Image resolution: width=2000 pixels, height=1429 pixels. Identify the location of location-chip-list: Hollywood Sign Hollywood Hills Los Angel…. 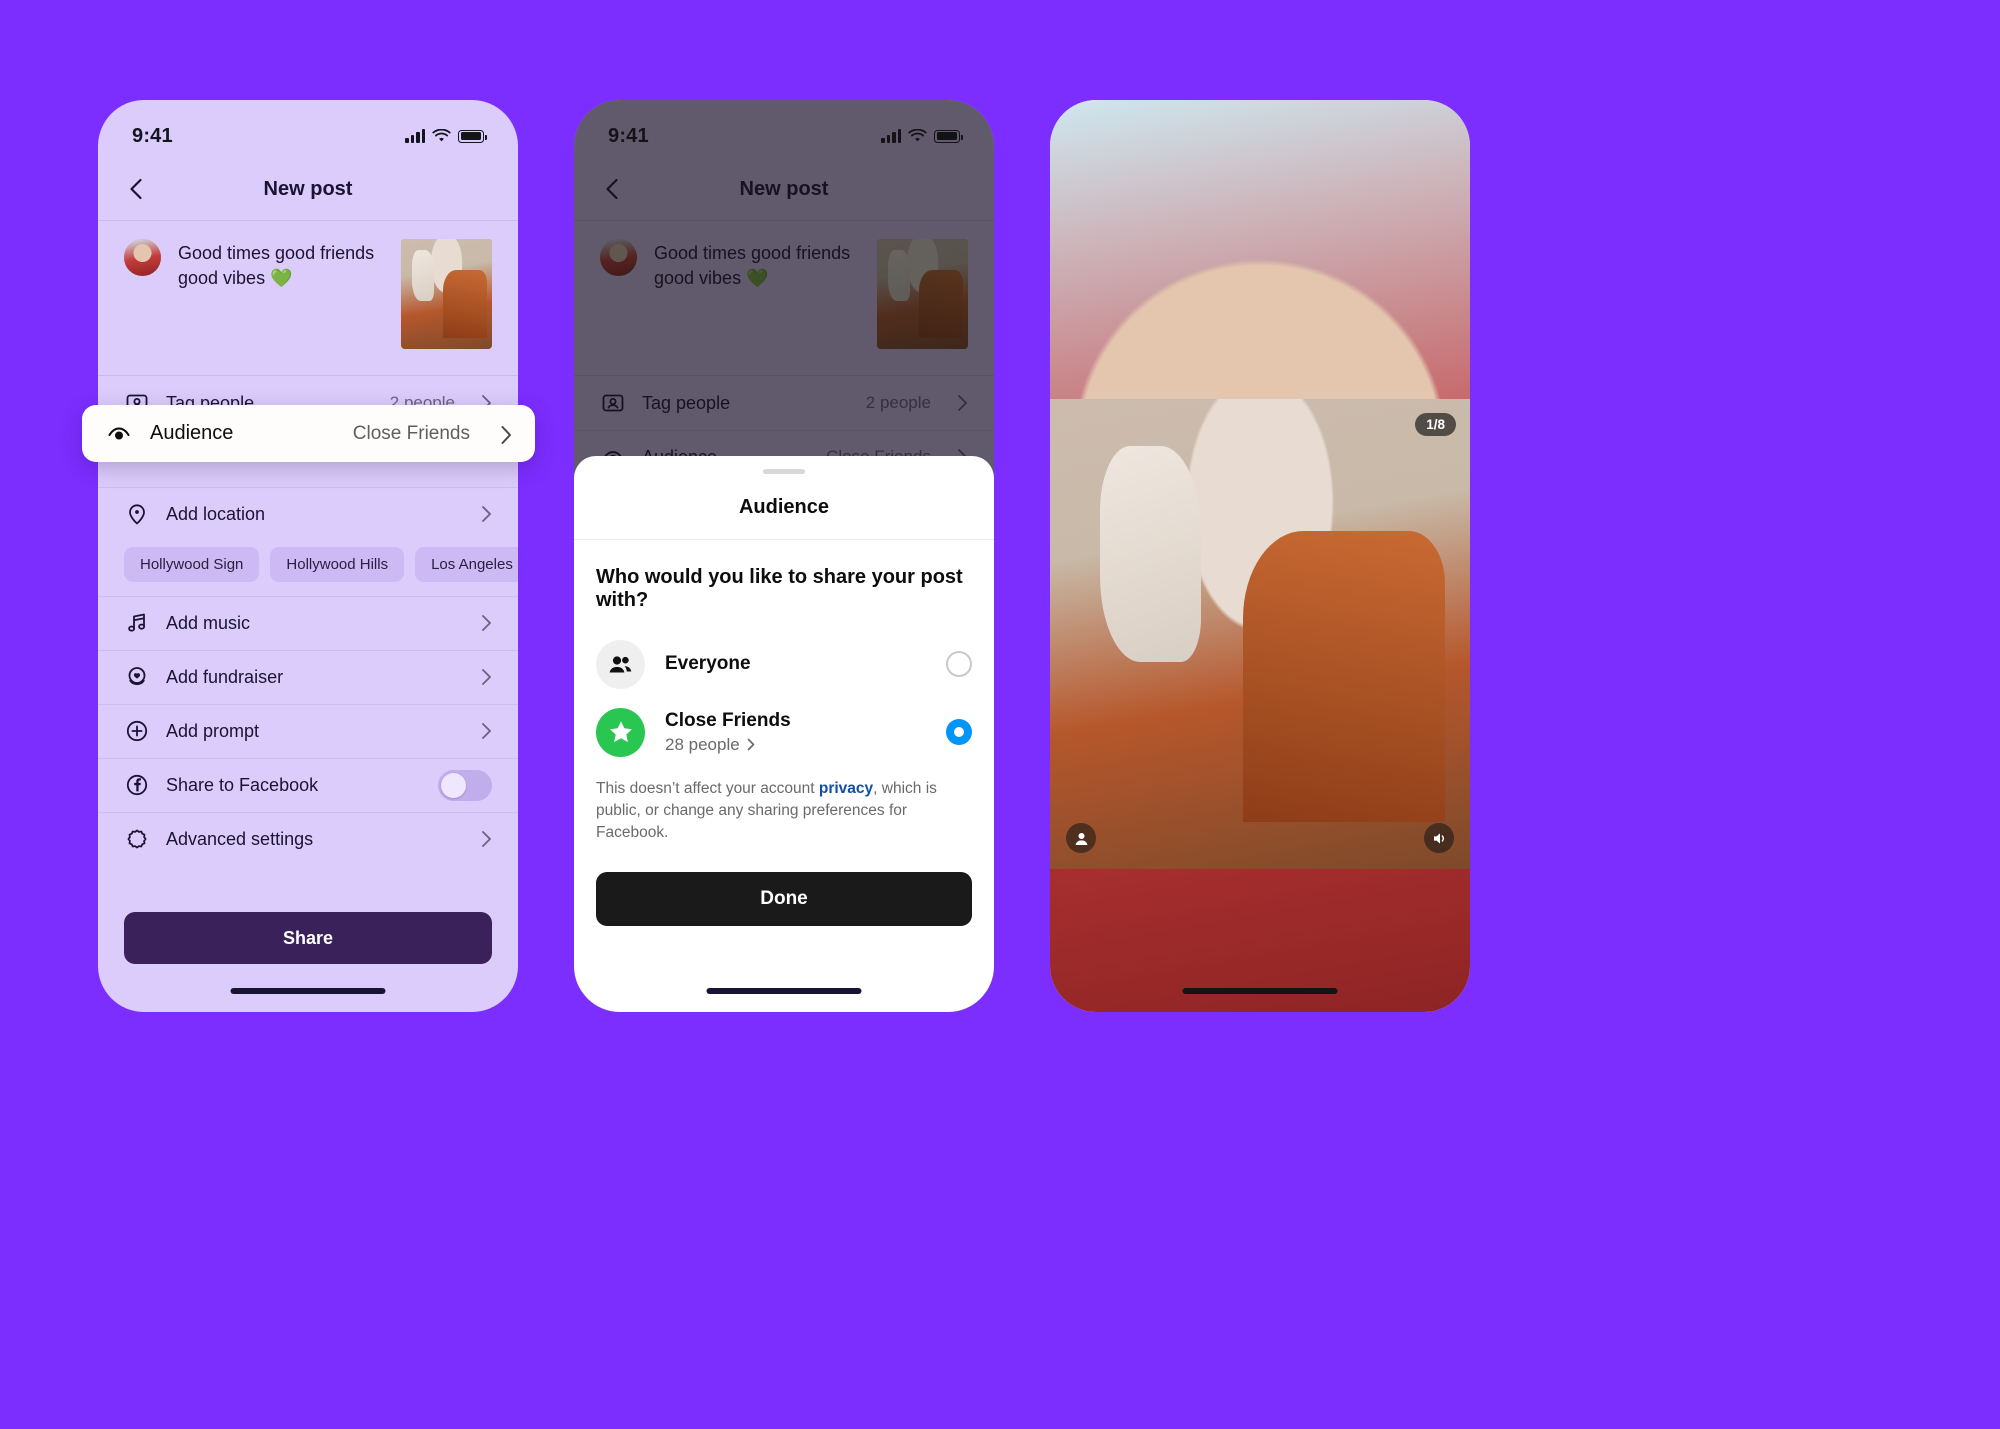
(308, 568).